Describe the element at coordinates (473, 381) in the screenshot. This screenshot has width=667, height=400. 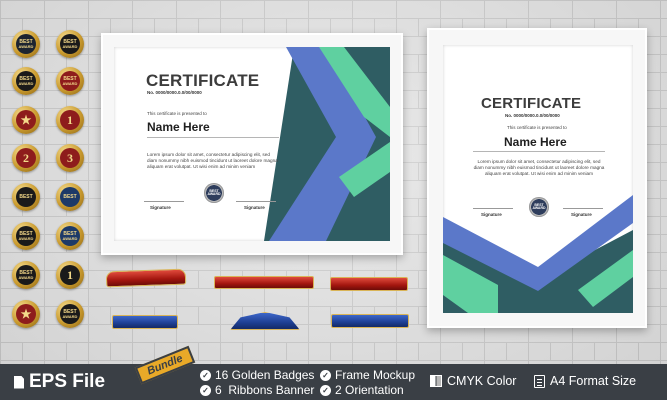
I see `cmyk-color-item: CMYK Color` at that location.